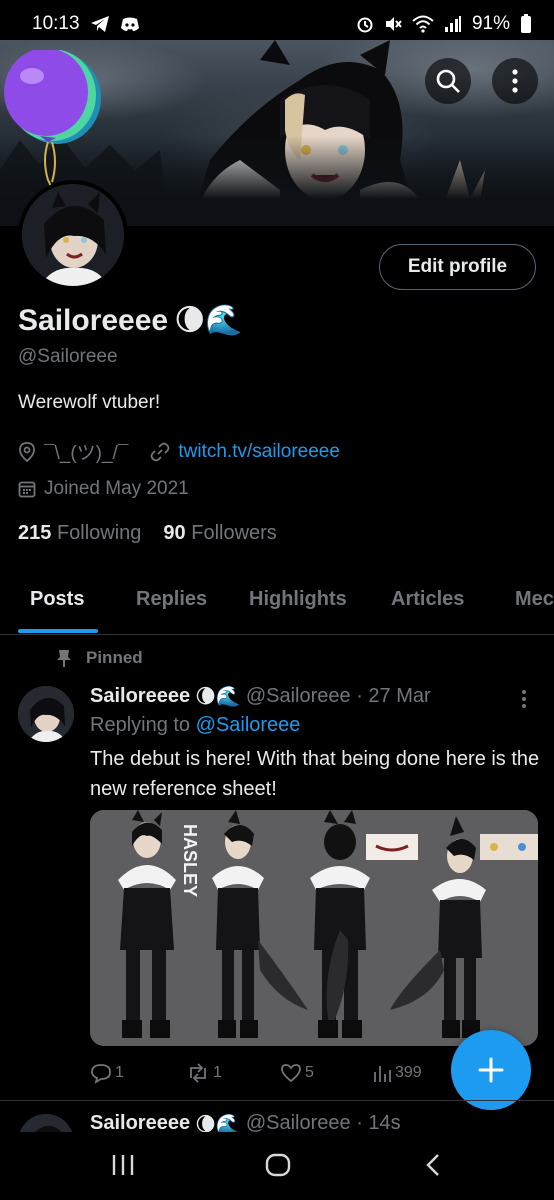 The image size is (554, 1200). Describe the element at coordinates (452, 24) in the screenshot. I see `signal-icon` at that location.